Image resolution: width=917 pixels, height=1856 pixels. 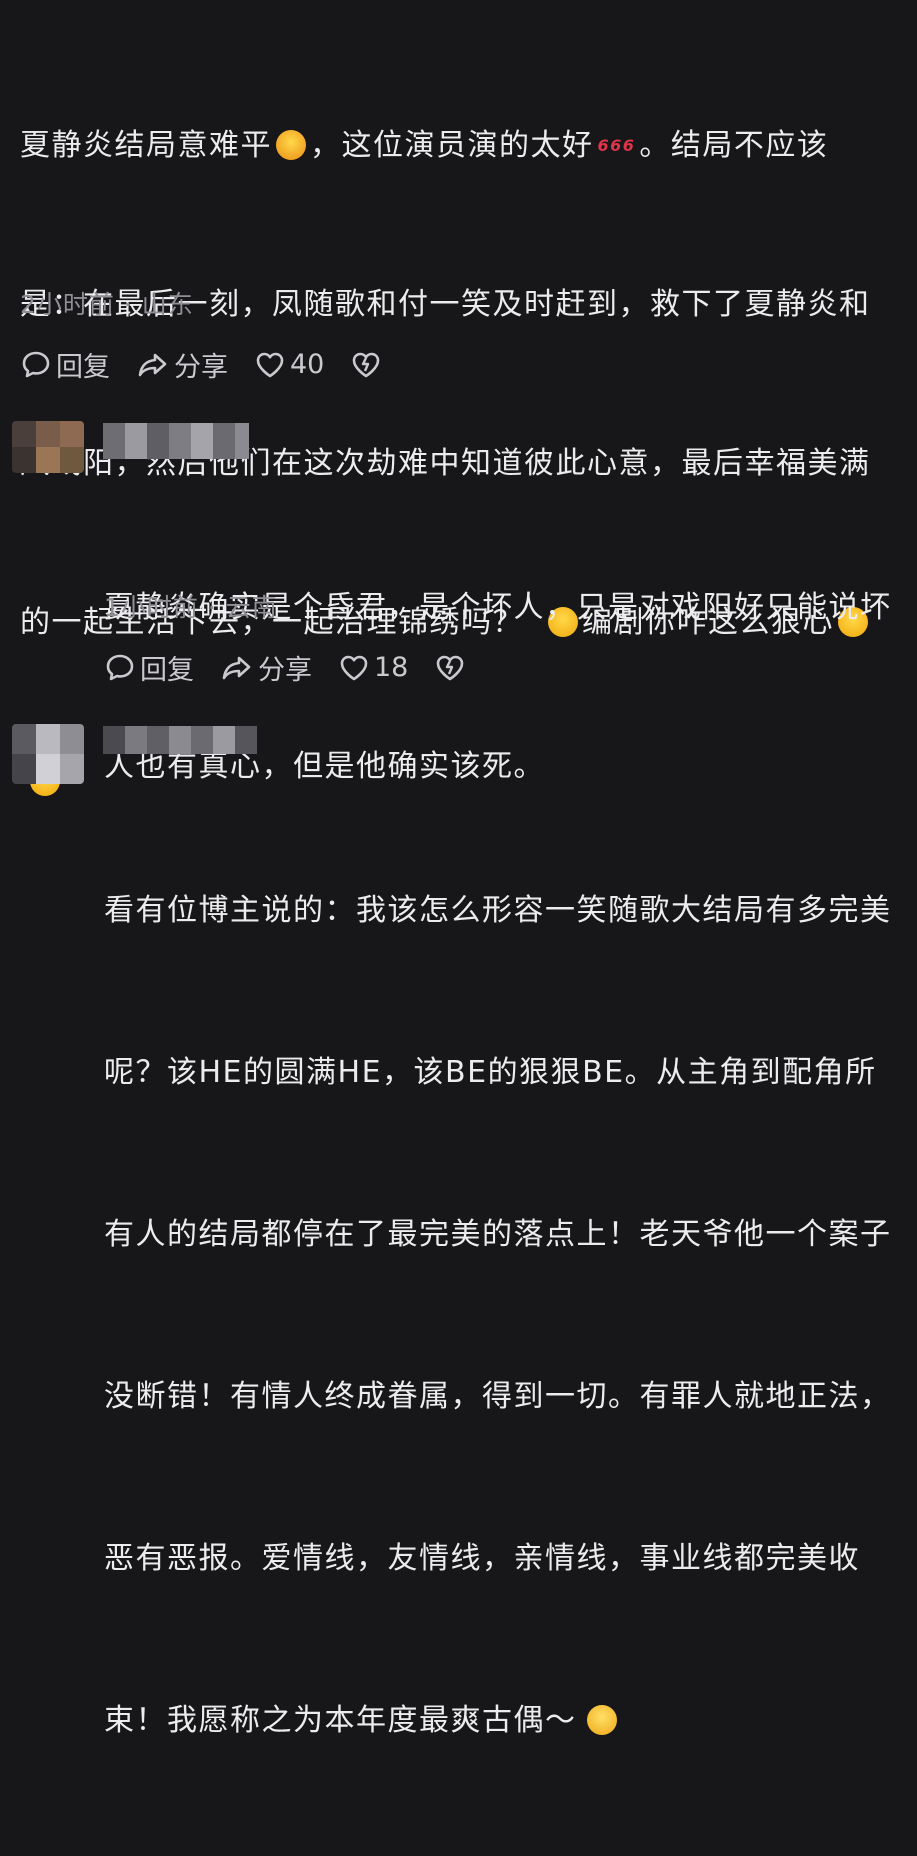 I want to click on comment-1-meta: 2小时前 · 山东, so click(x=107, y=304).